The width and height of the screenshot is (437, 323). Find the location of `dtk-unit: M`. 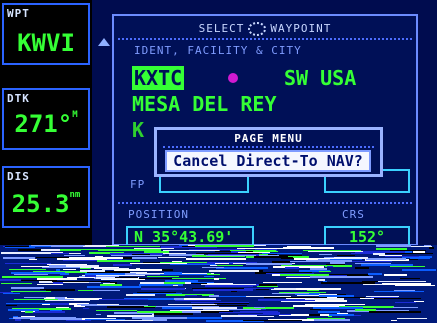

dtk-unit: M is located at coordinates (75, 115).